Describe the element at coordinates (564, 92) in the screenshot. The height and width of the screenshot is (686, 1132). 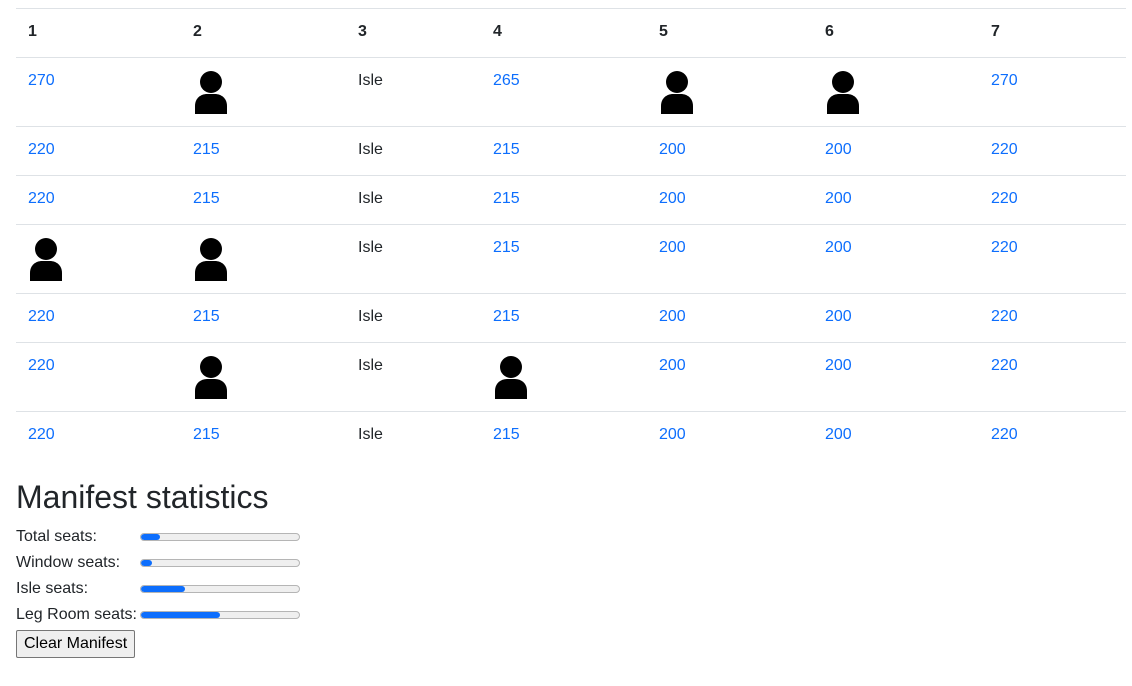
I see `seat-cell: 265` at that location.